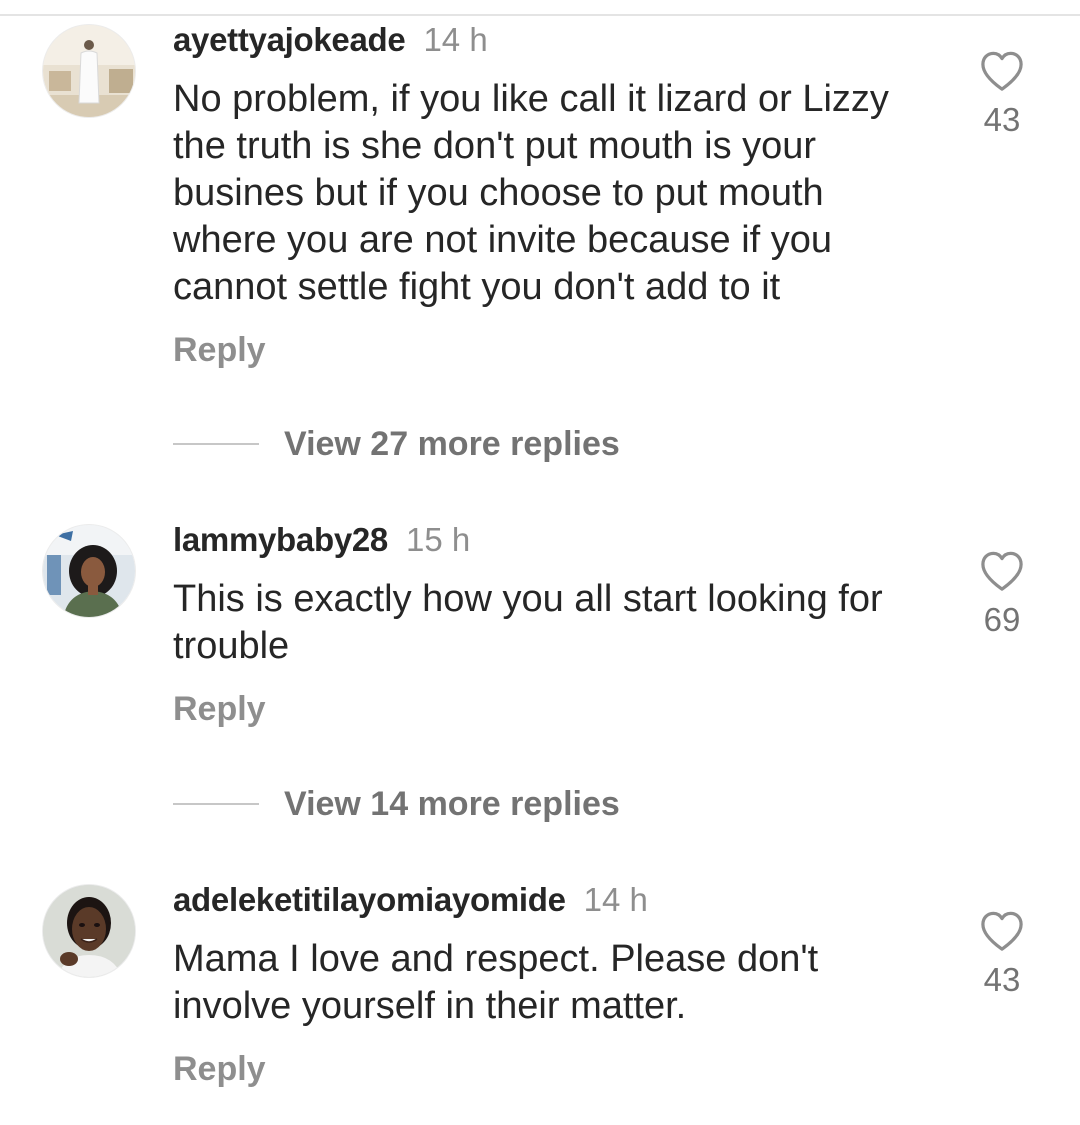  I want to click on username: lammybaby28, so click(280, 539).